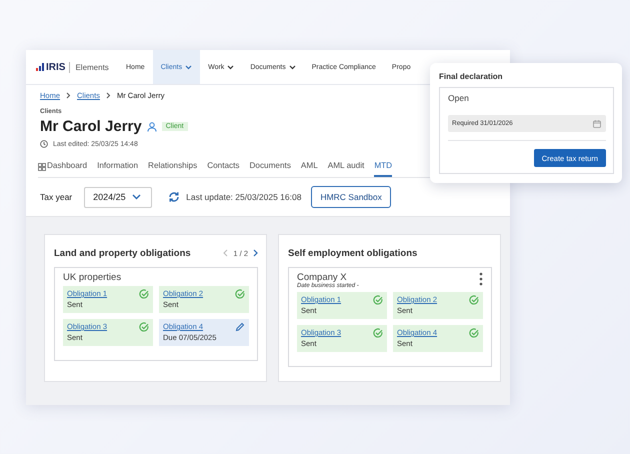 This screenshot has height=454, width=630. I want to click on last-update: Last update: 25/03/2025 16:08, so click(244, 197).